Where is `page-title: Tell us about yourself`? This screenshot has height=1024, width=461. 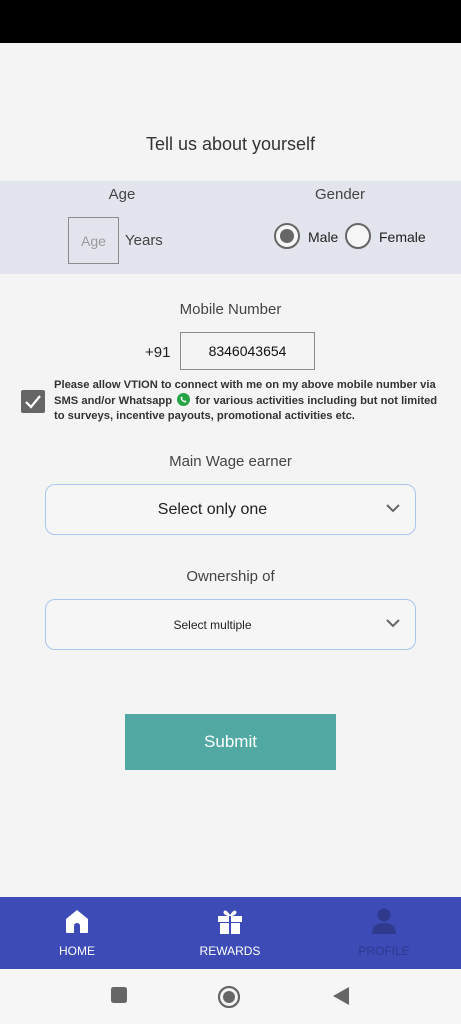
page-title: Tell us about yourself is located at coordinates (230, 144).